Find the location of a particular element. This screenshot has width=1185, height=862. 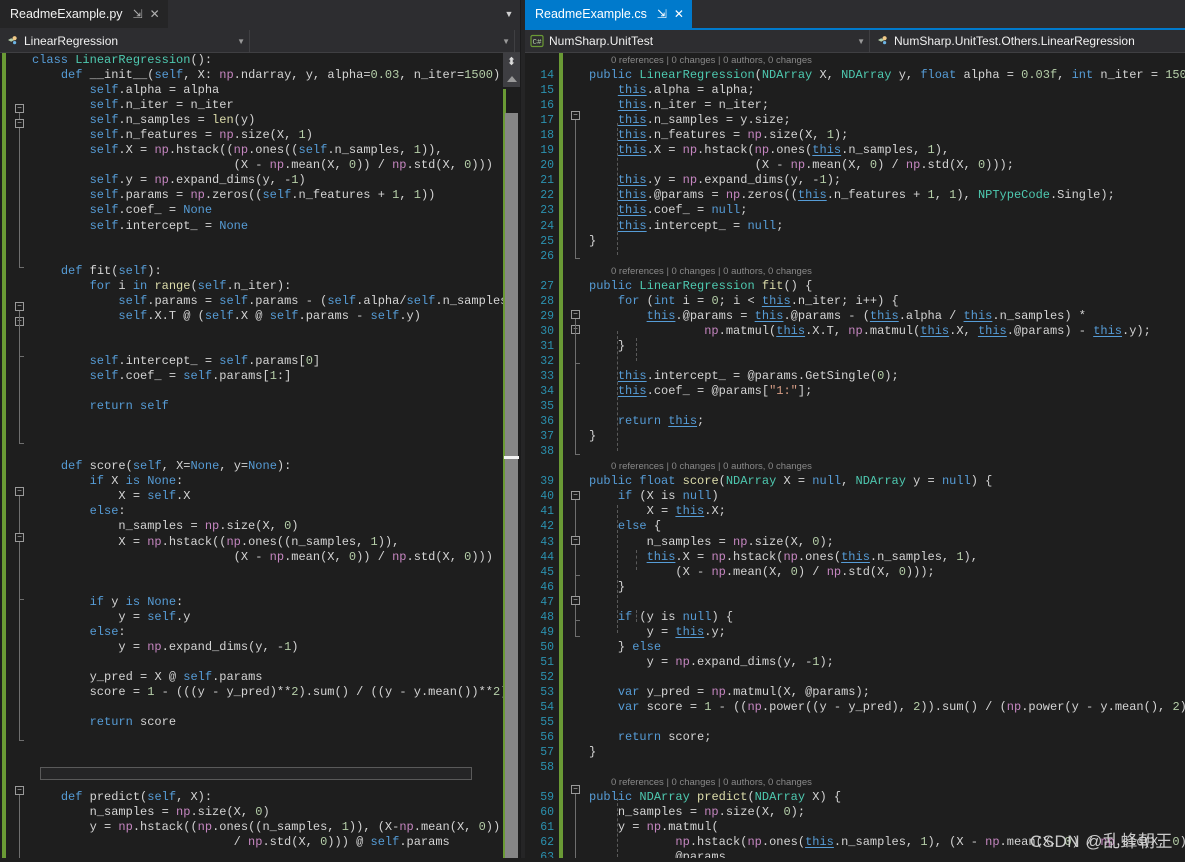

code-line: self.intercept_ = None is located at coordinates (276, 226).